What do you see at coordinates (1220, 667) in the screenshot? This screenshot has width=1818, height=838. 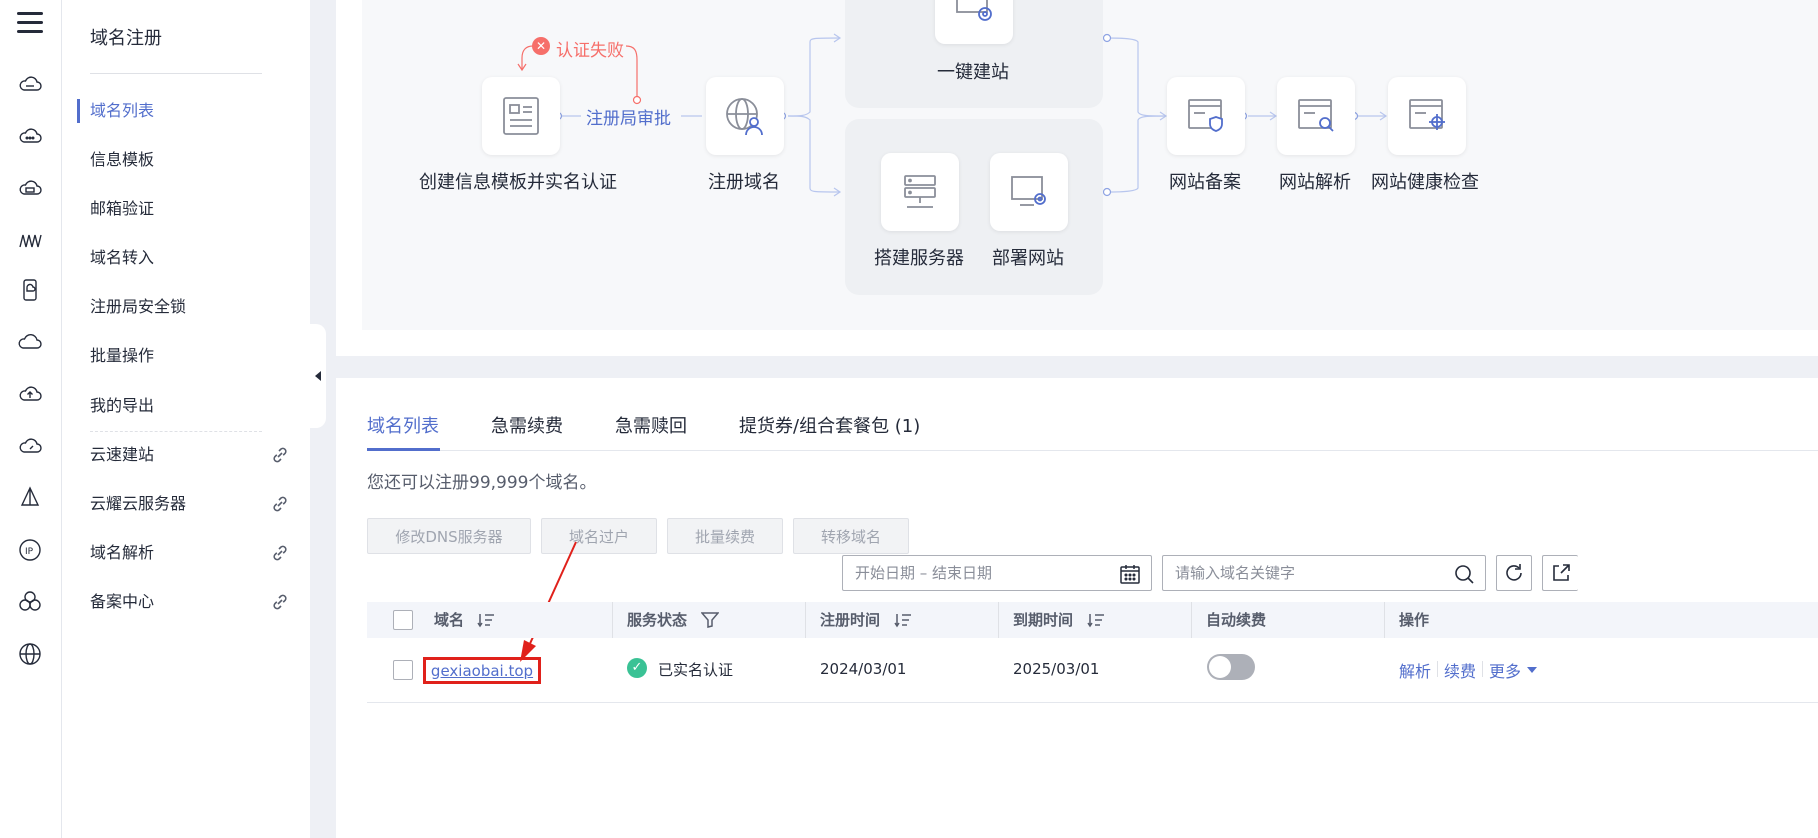 I see `toggle-knob` at bounding box center [1220, 667].